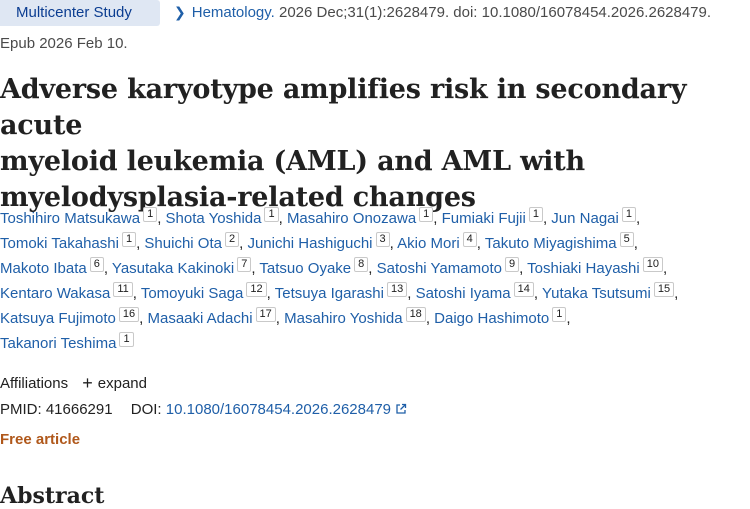 Image resolution: width=750 pixels, height=509 pixels. I want to click on affiliation-number-button: 9, so click(512, 264).